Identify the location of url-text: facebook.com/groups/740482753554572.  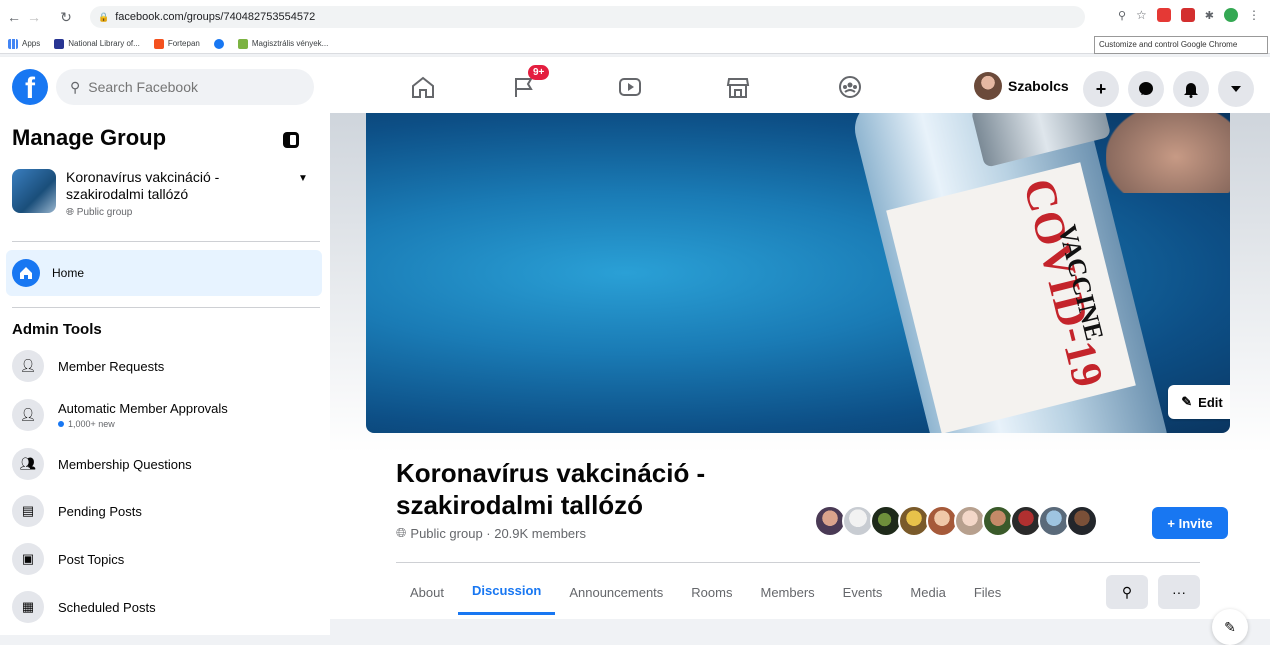
(215, 17).